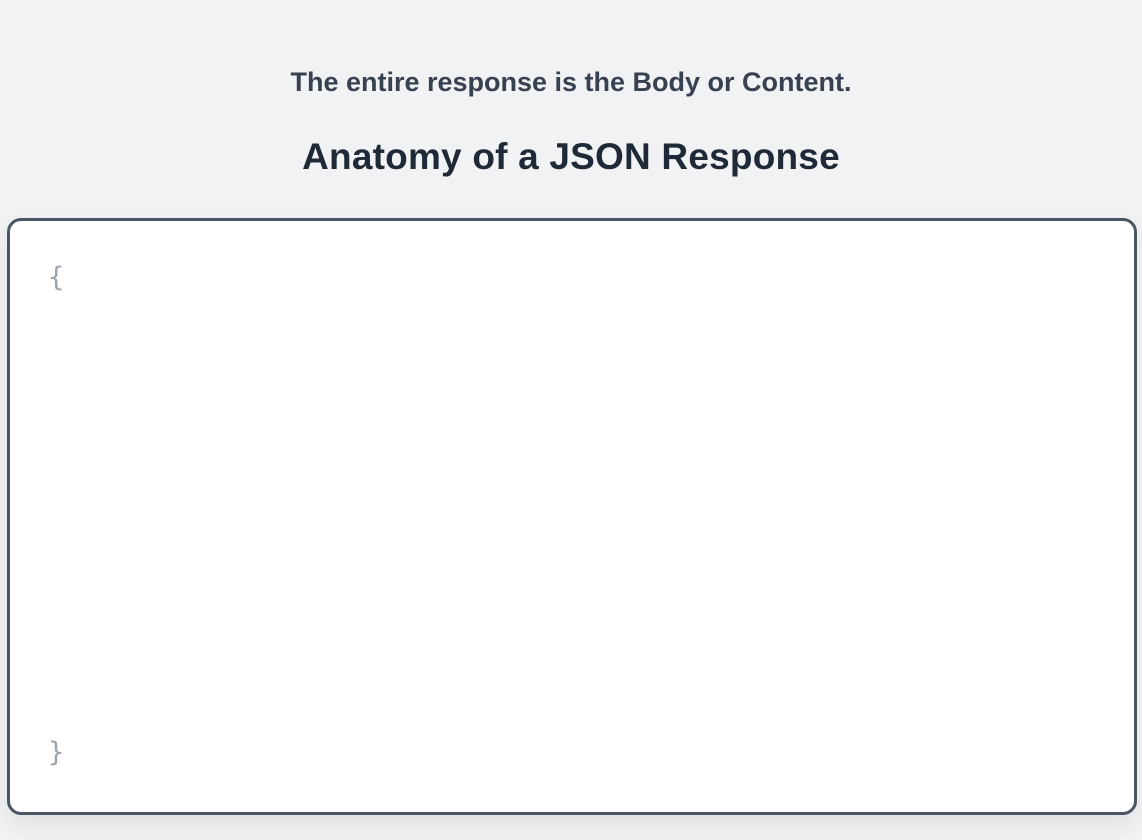 The image size is (1142, 840). I want to click on json-open-brace: {, so click(56, 277).